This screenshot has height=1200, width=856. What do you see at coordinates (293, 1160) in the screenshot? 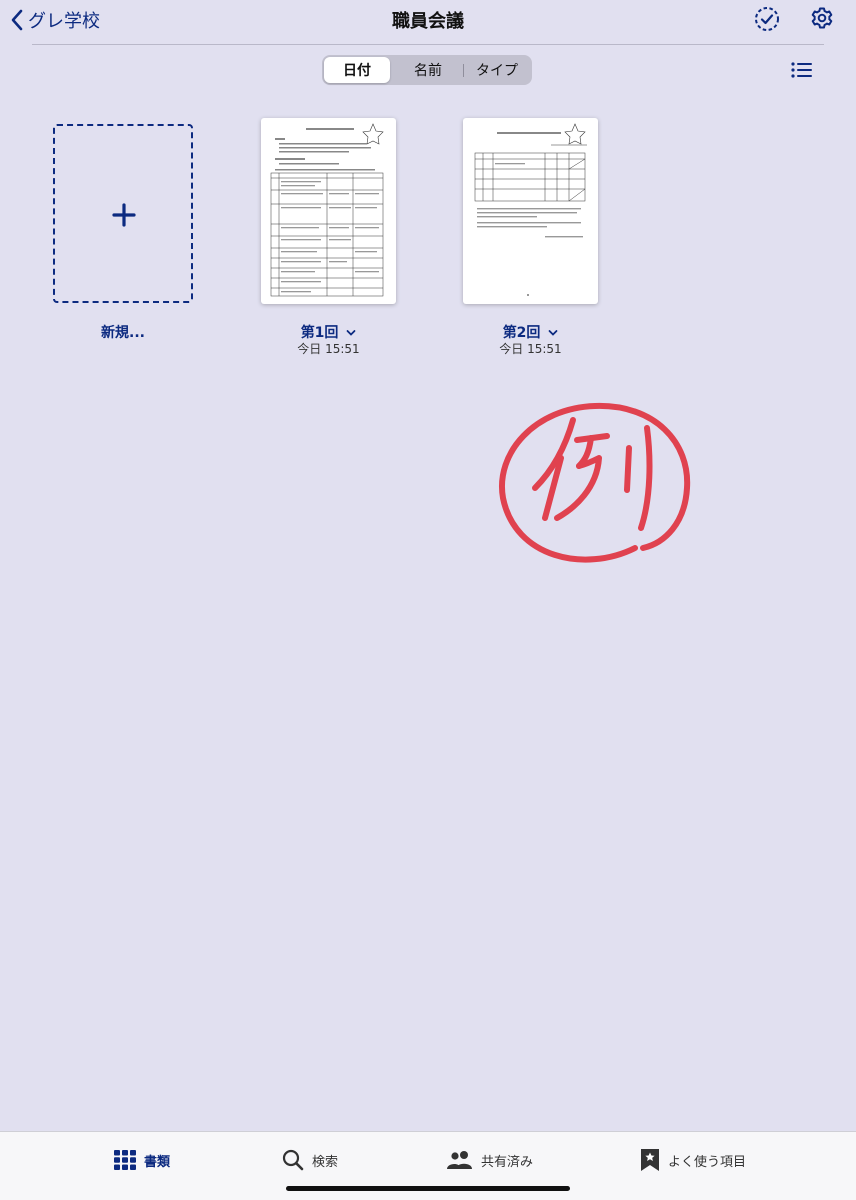
I see `search-icon` at bounding box center [293, 1160].